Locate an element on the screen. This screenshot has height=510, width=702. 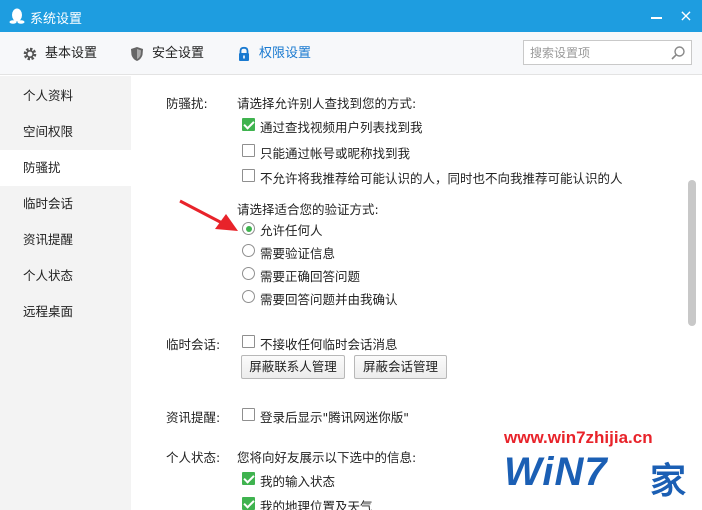
find-option-video-list-checkbox is located at coordinates (248, 124).